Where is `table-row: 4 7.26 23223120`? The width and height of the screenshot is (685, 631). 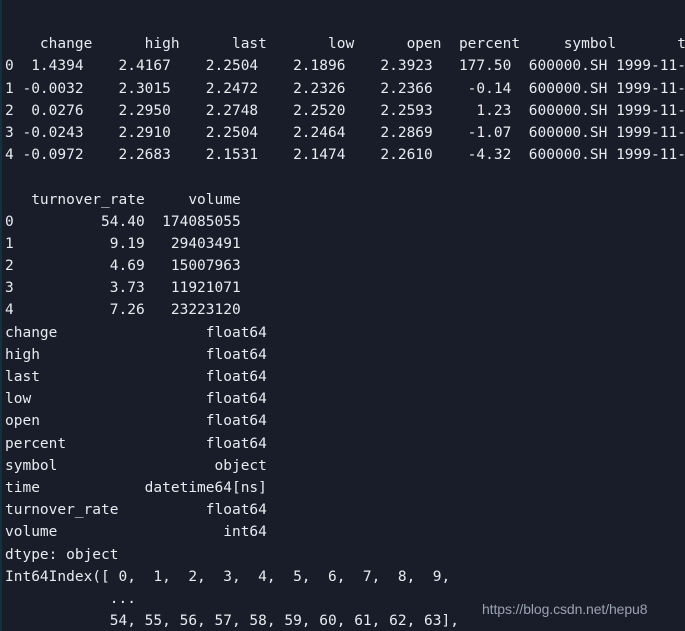
table-row: 4 7.26 23223120 is located at coordinates (123, 310).